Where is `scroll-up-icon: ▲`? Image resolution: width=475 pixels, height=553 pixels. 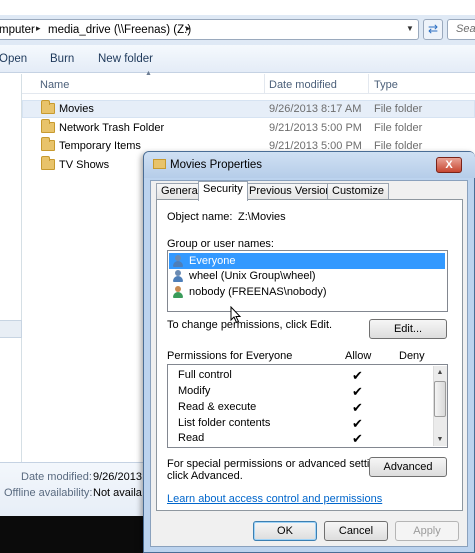
scroll-up-icon: ▲ is located at coordinates (440, 372).